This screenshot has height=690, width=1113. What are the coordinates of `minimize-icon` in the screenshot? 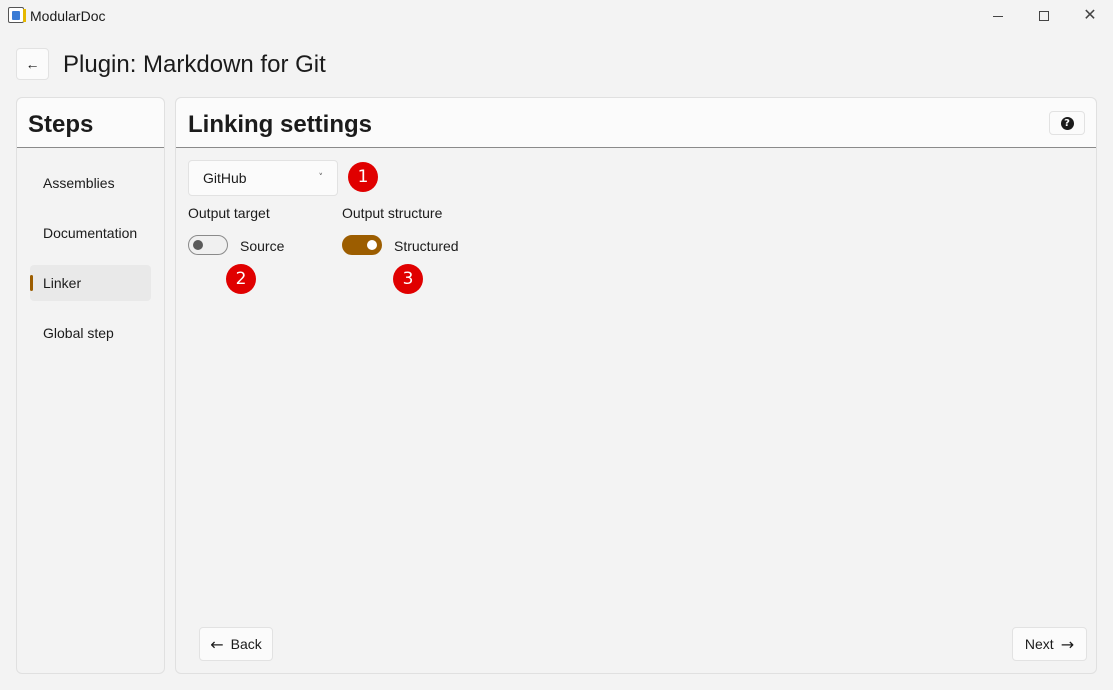 It's located at (998, 16).